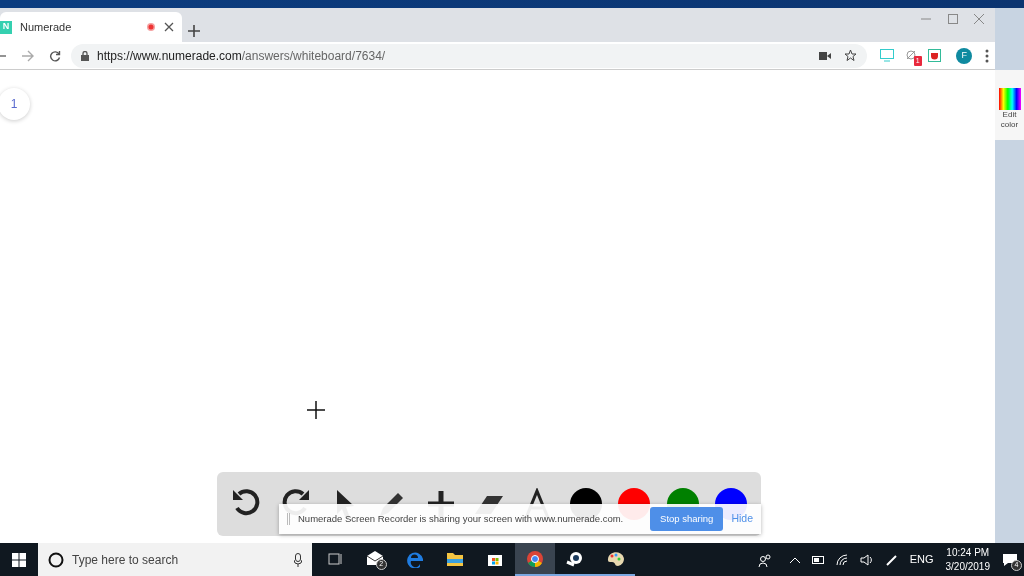 The width and height of the screenshot is (1024, 576). I want to click on tab-title: Numerade, so click(46, 27).